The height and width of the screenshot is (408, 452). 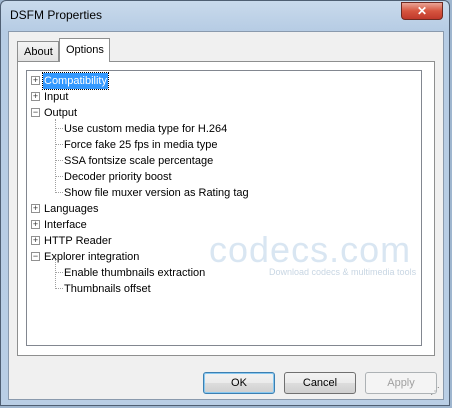 What do you see at coordinates (221, 81) in the screenshot?
I see `tree-item-compatibility: + Compatibility` at bounding box center [221, 81].